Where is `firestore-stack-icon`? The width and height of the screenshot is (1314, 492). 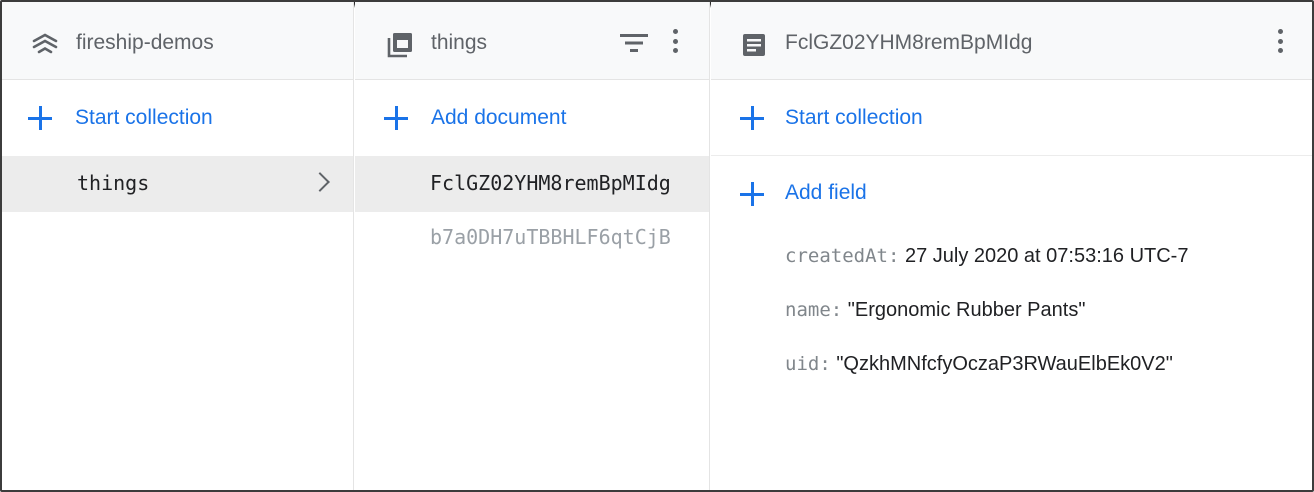
firestore-stack-icon is located at coordinates (45, 45).